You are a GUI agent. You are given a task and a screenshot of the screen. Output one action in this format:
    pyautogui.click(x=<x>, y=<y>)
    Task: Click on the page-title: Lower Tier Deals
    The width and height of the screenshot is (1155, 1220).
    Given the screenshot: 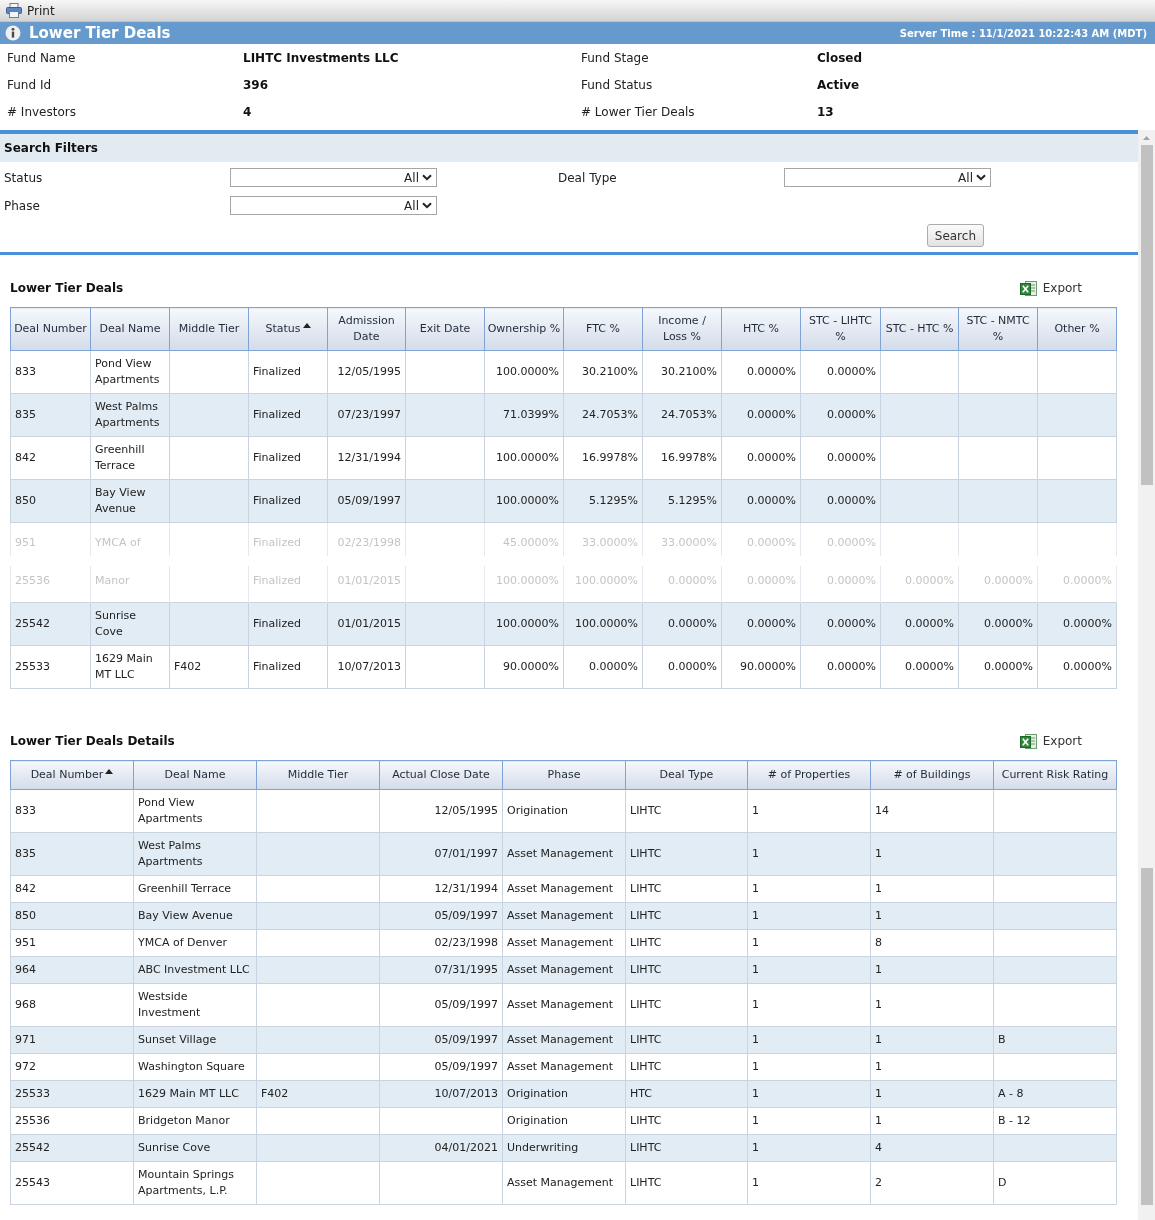 What is the action you would take?
    pyautogui.click(x=100, y=33)
    